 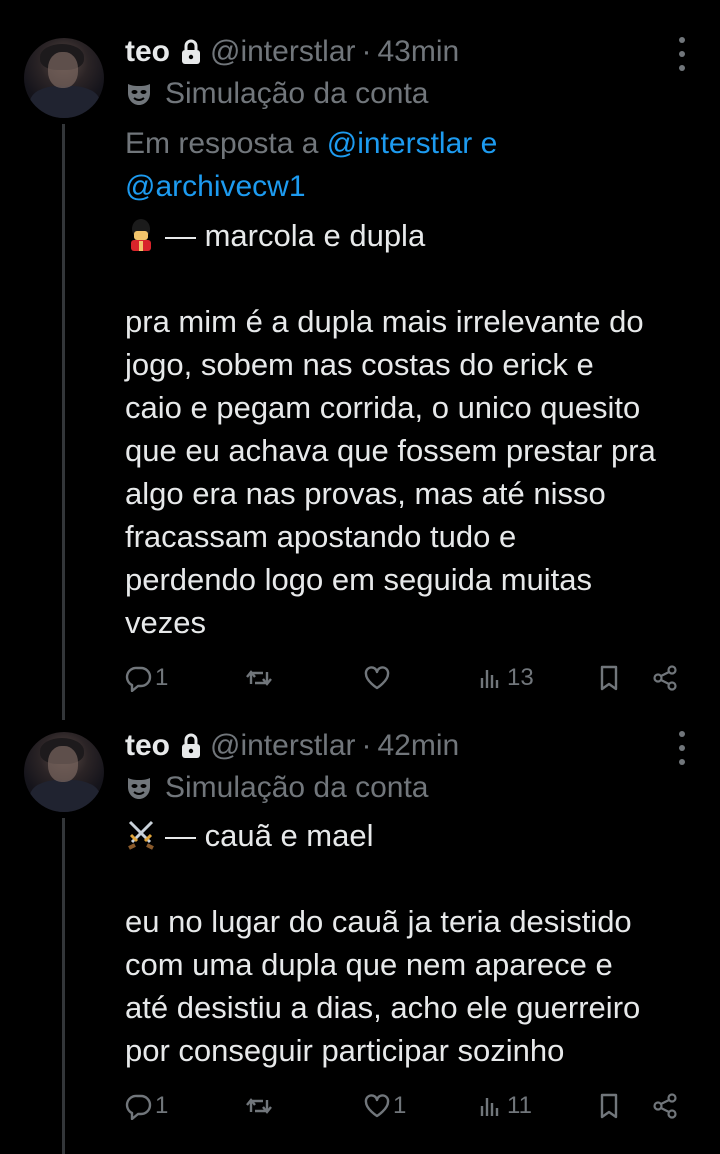 What do you see at coordinates (295, 235) in the screenshot?
I see `title-text: — marcola e dupla` at bounding box center [295, 235].